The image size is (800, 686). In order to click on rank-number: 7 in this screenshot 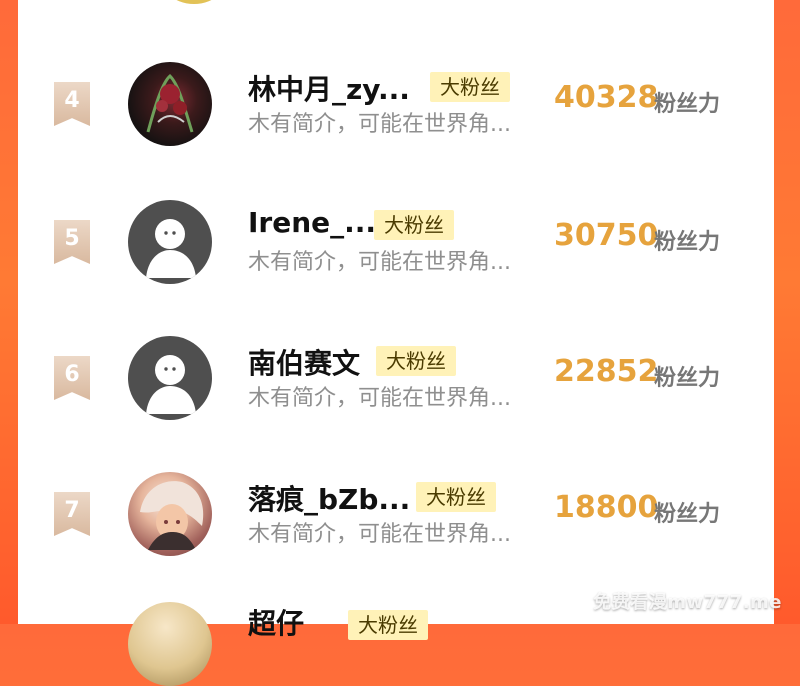, I will do `click(72, 510)`.